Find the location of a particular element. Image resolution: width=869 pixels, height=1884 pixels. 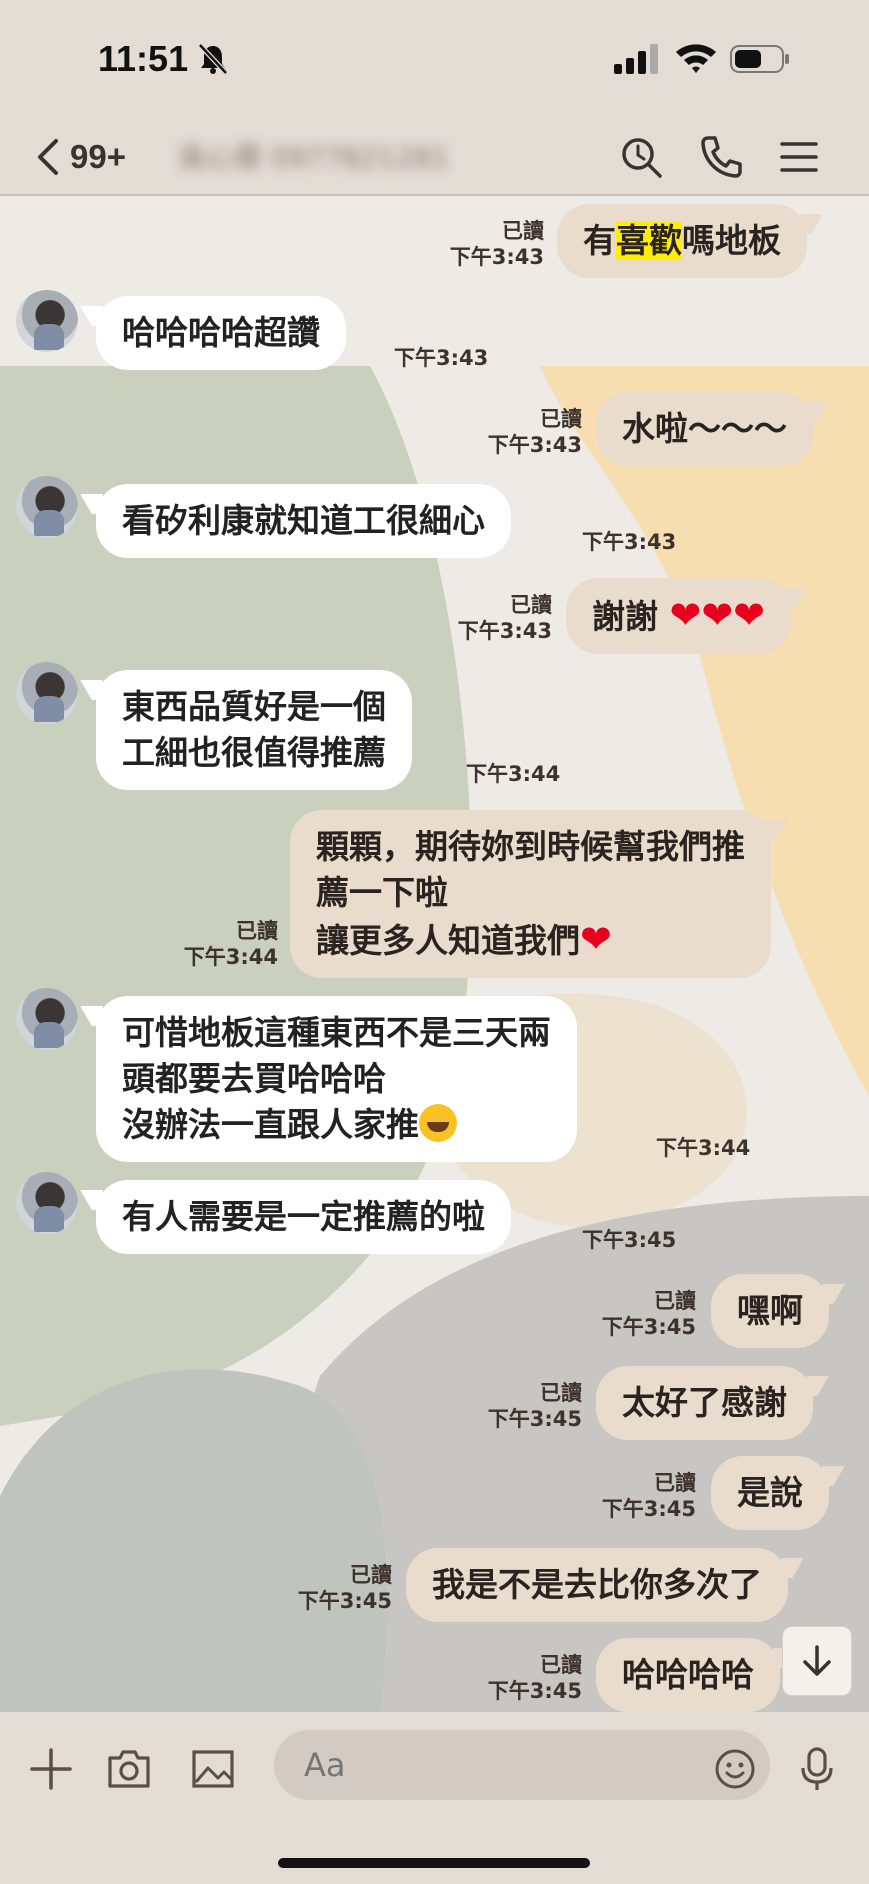

message-bubble-in: 看矽利康就知道工很細心 is located at coordinates (303, 521).